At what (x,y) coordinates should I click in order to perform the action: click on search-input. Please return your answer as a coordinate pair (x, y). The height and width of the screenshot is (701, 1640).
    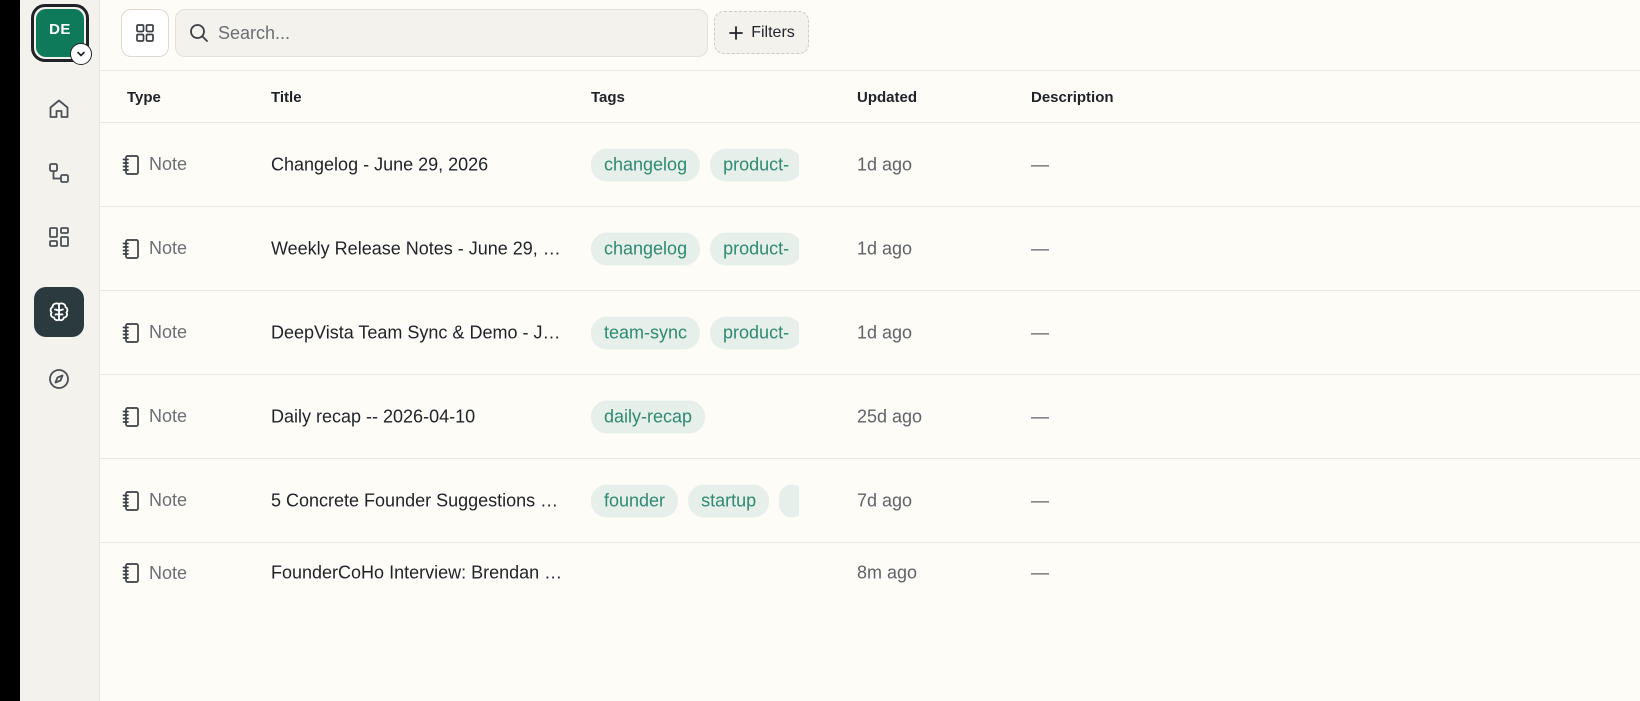
    Looking at the image, I should click on (458, 33).